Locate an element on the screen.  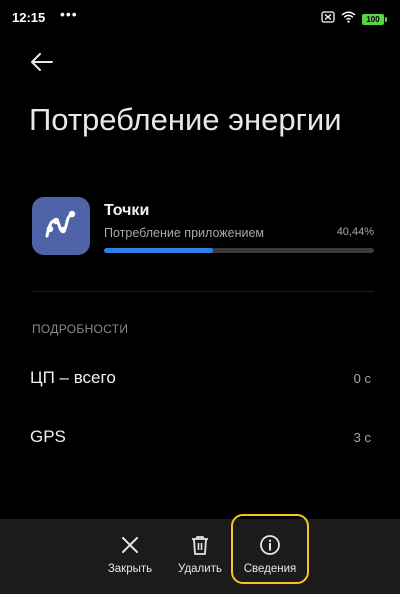
wifi-icon is located at coordinates (348, 19).